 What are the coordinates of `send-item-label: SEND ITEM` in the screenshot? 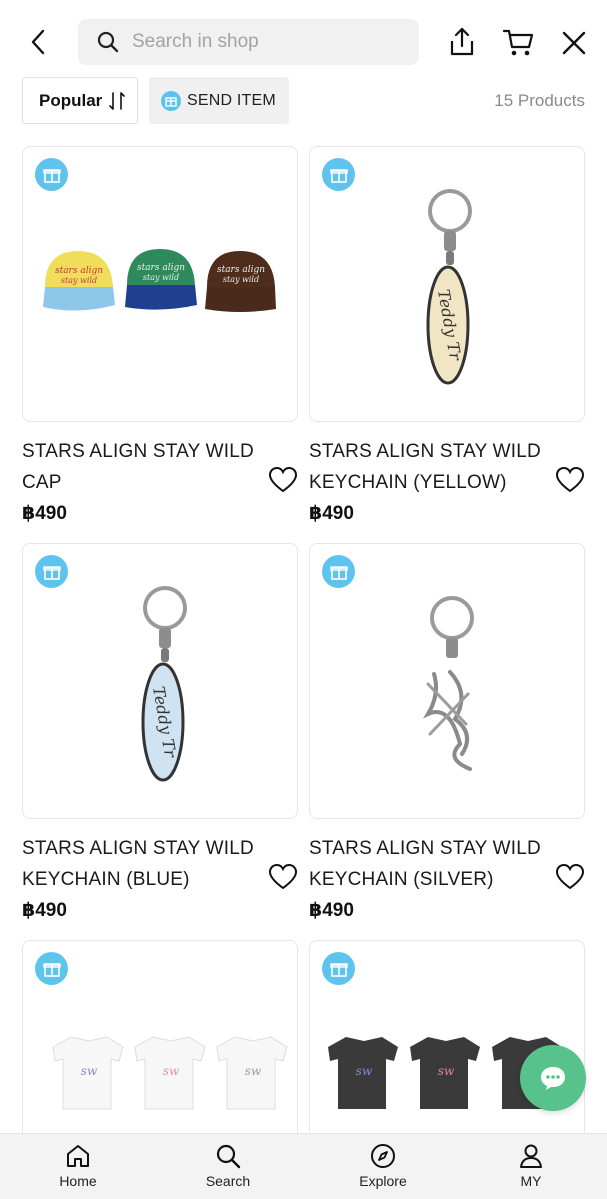 It's located at (231, 100).